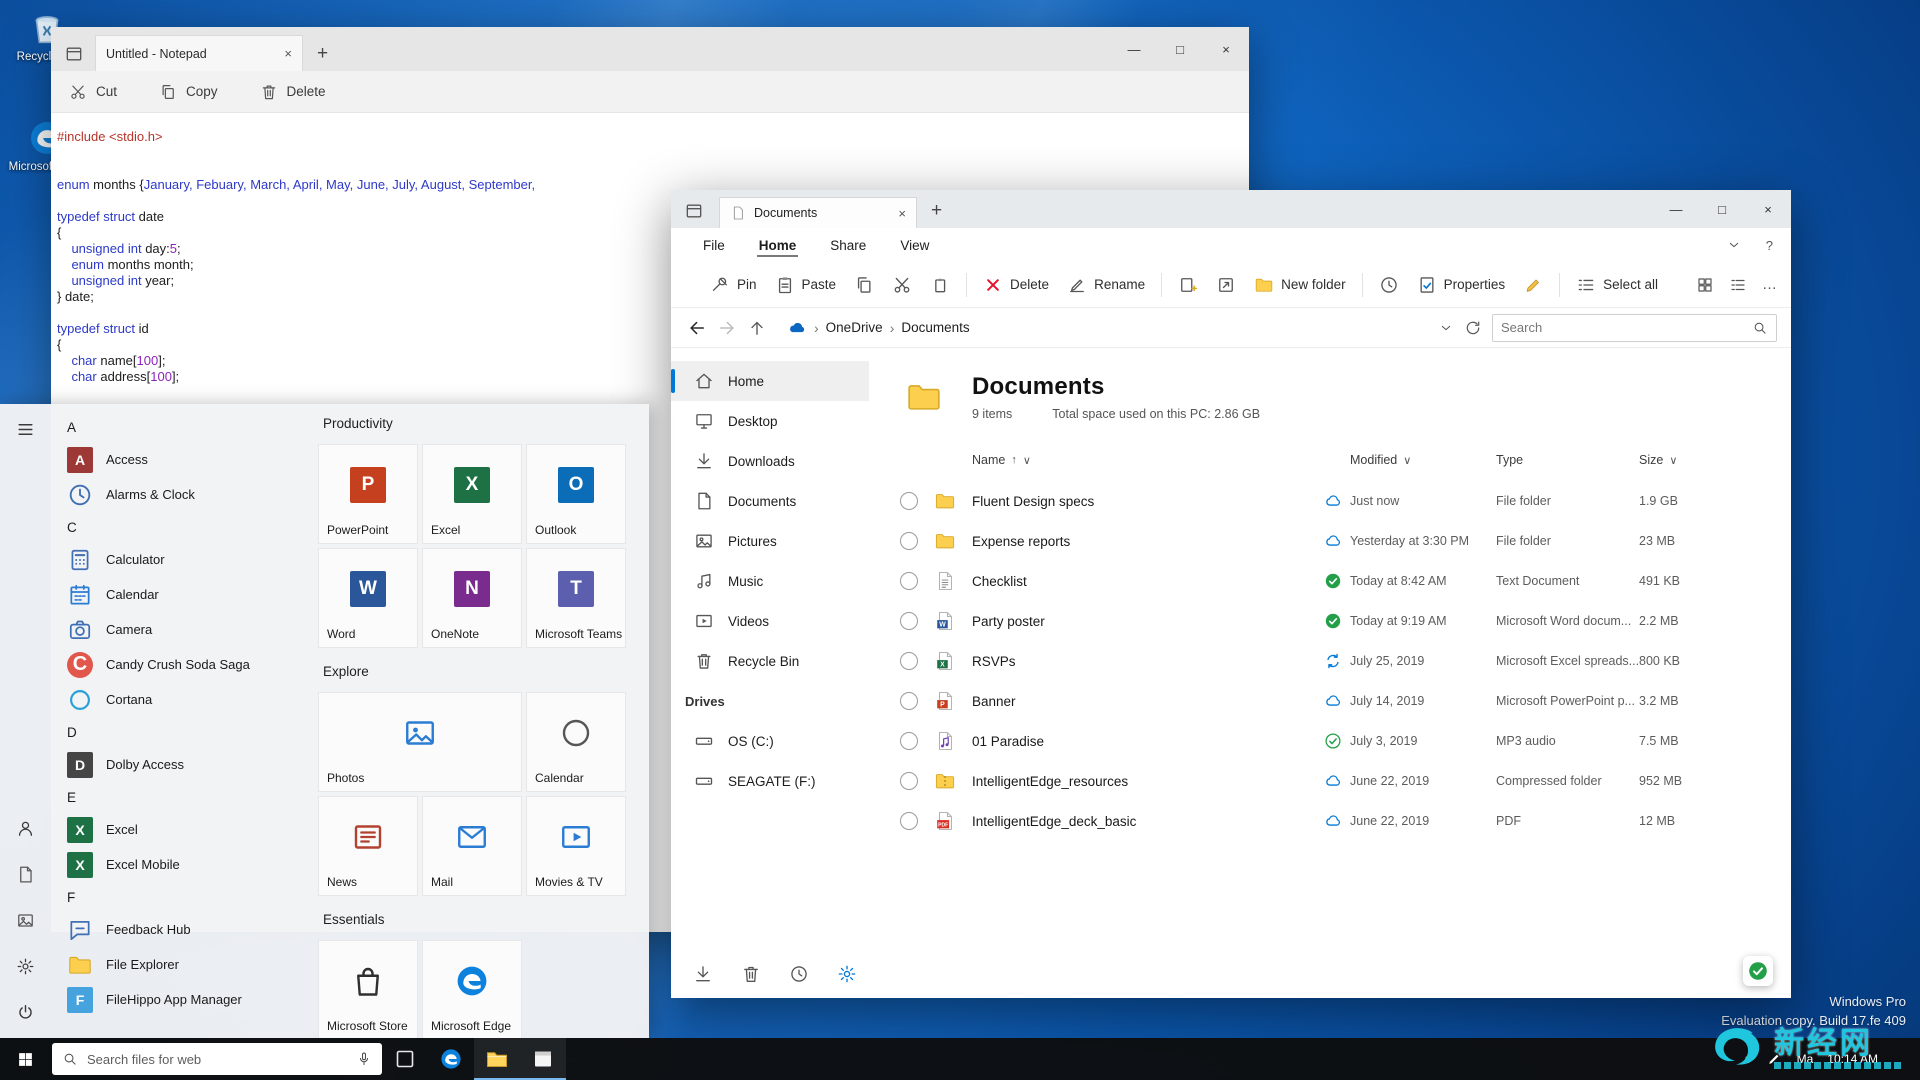  What do you see at coordinates (368, 846) in the screenshot?
I see `tile-news: News` at bounding box center [368, 846].